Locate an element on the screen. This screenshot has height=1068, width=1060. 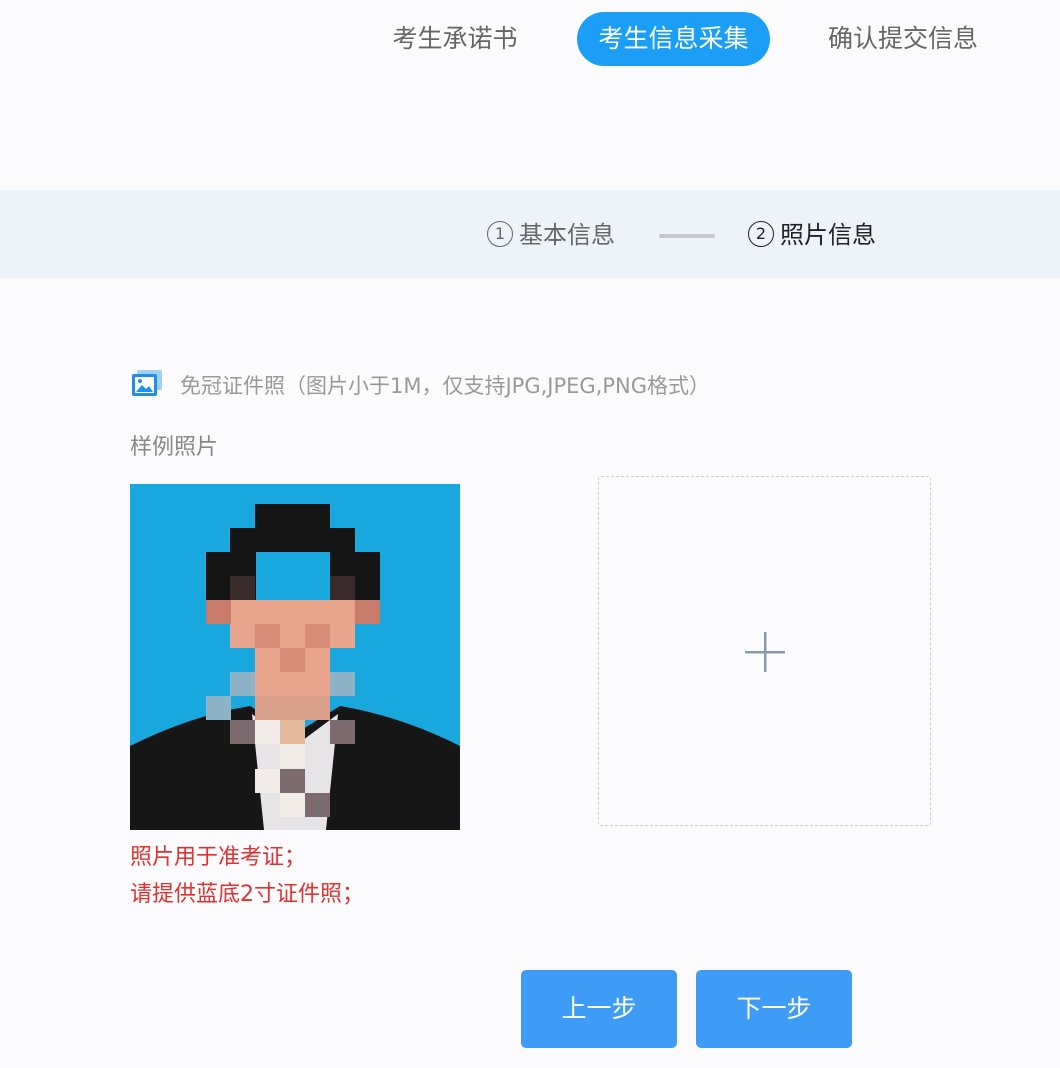
plus-icon is located at coordinates (765, 652).